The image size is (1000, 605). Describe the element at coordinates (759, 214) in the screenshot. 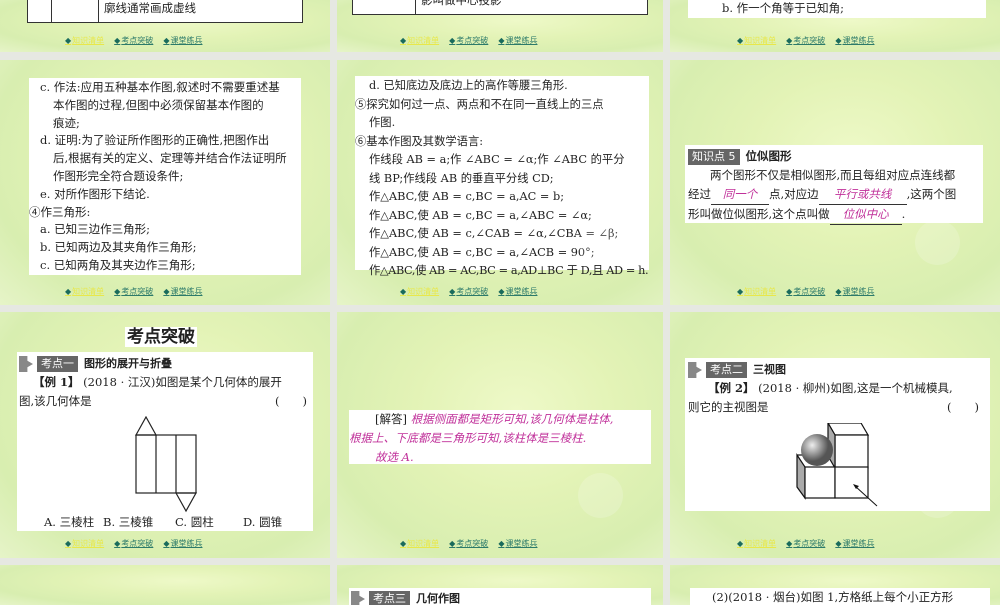

I see `text-fragment: 形叫做位似图形,这个点叫做` at that location.